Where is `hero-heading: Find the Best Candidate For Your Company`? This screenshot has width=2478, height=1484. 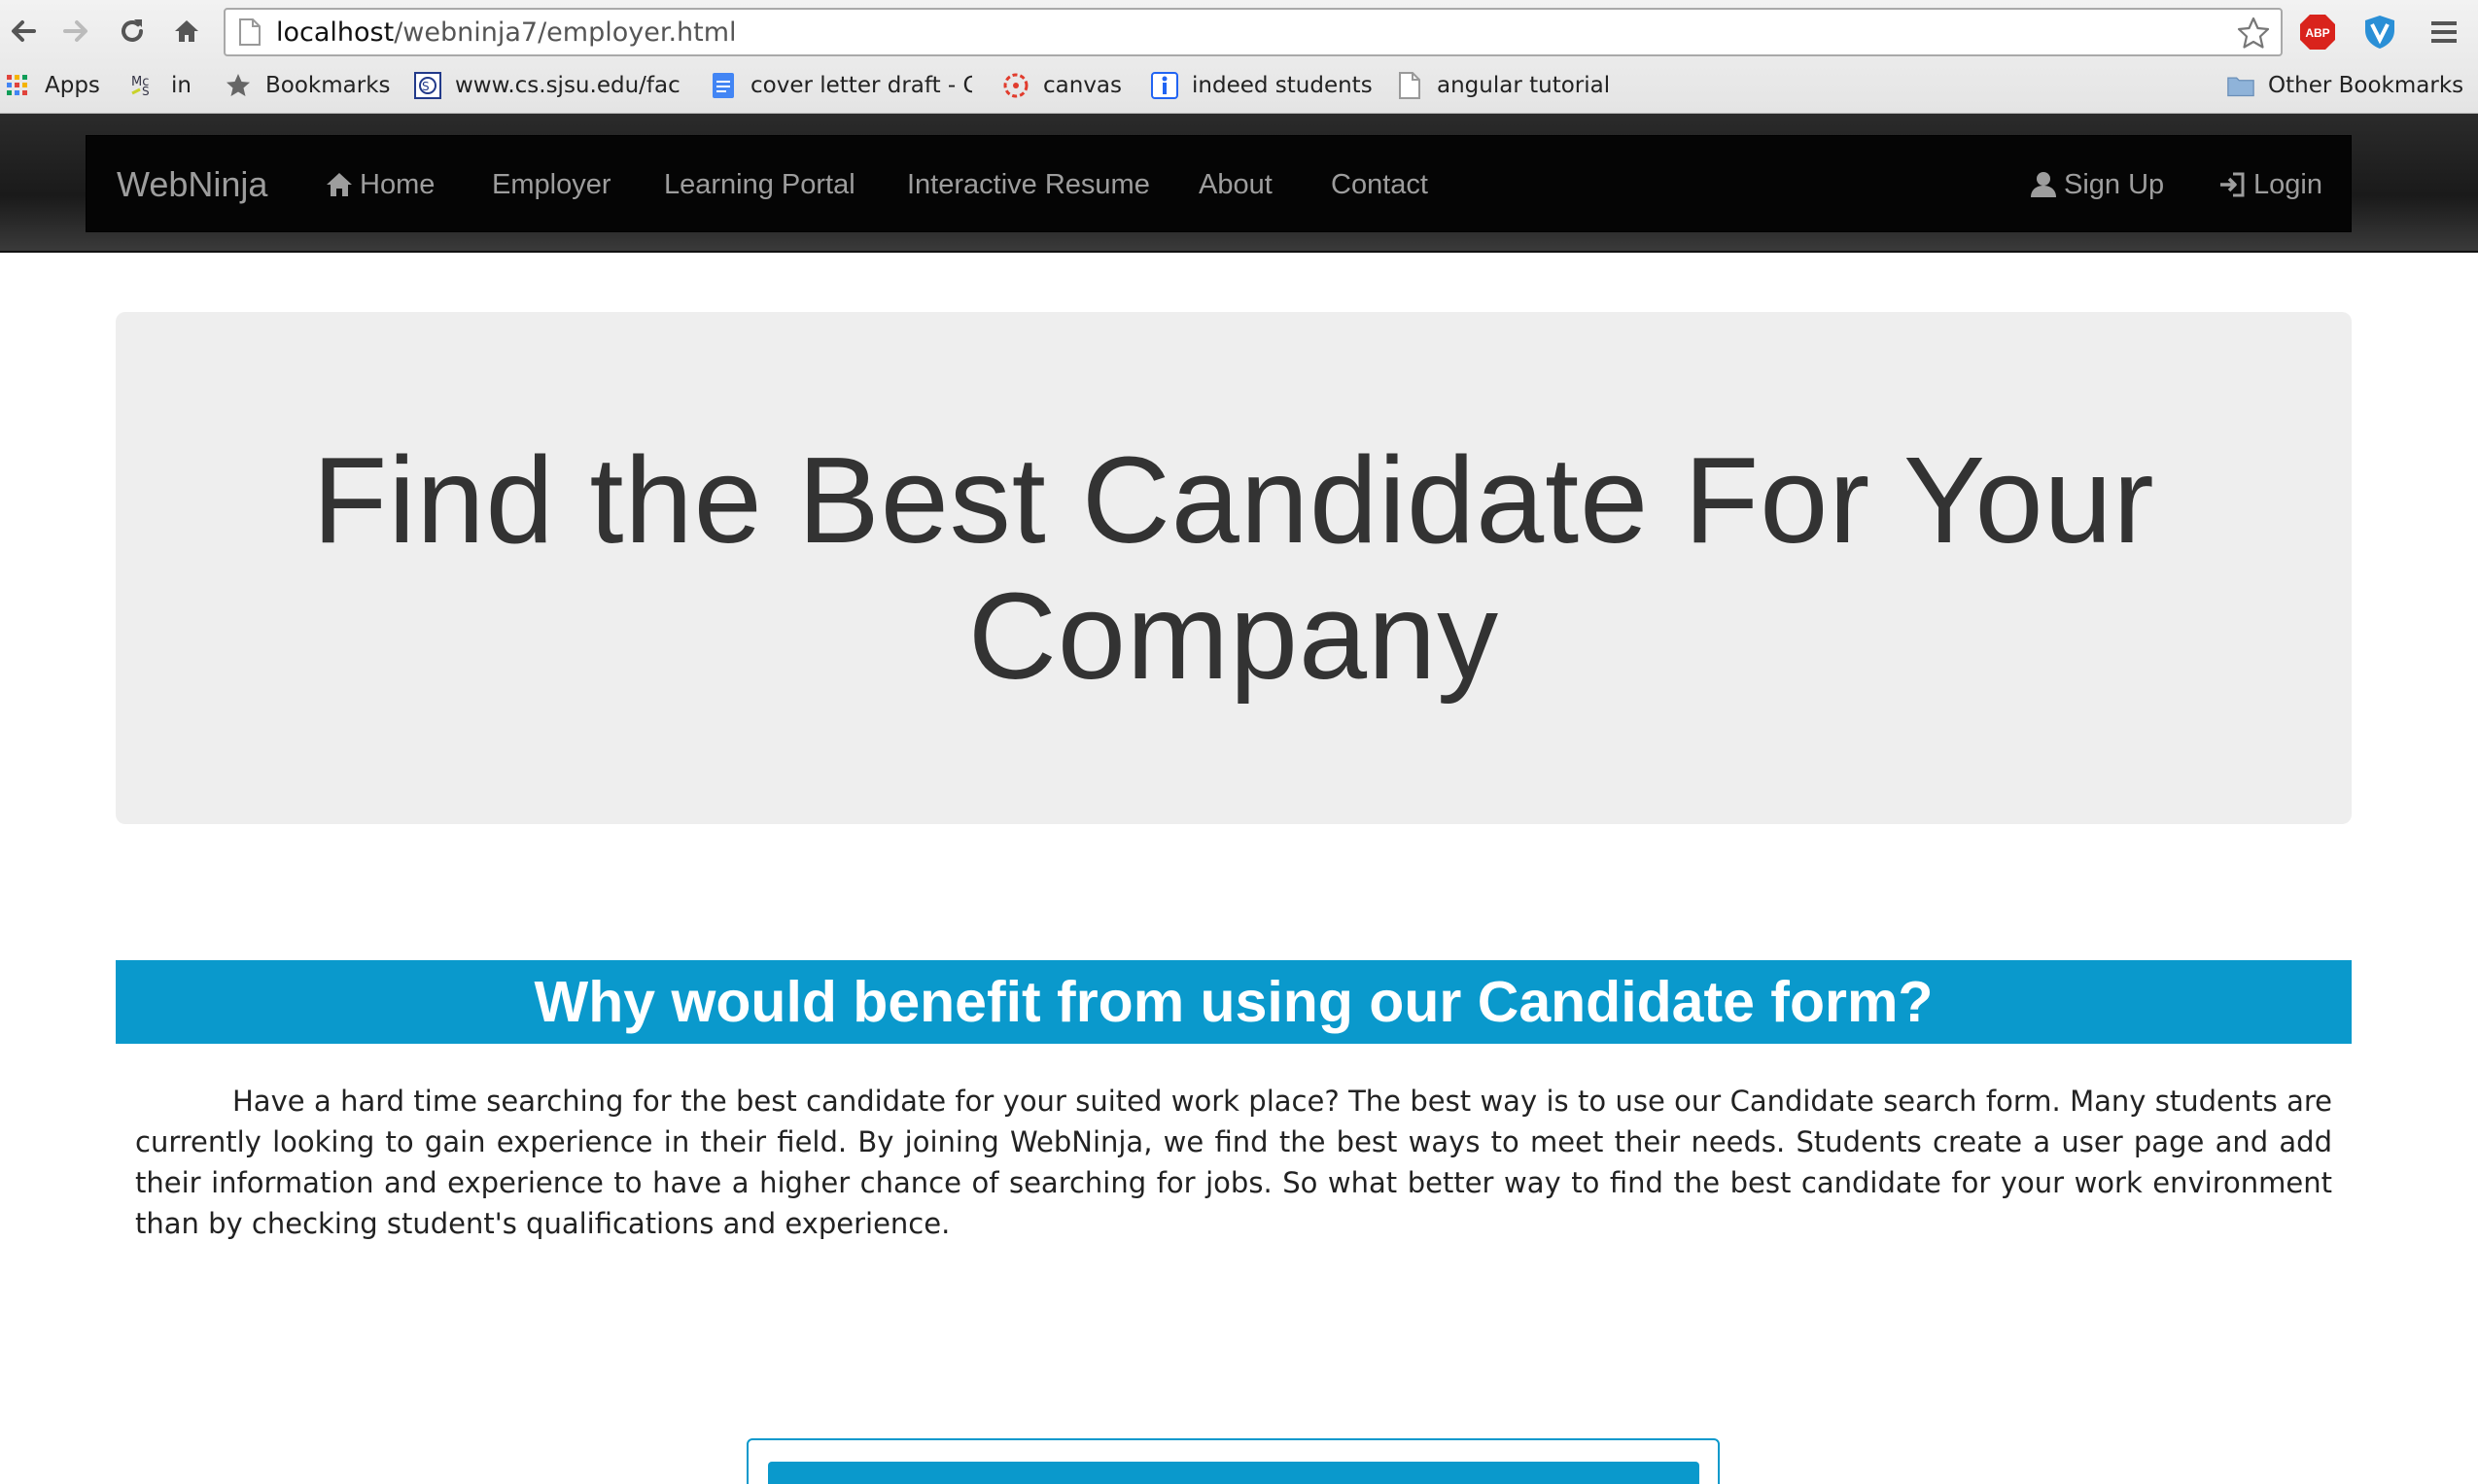 hero-heading: Find the Best Candidate For Your Company is located at coordinates (1233, 568).